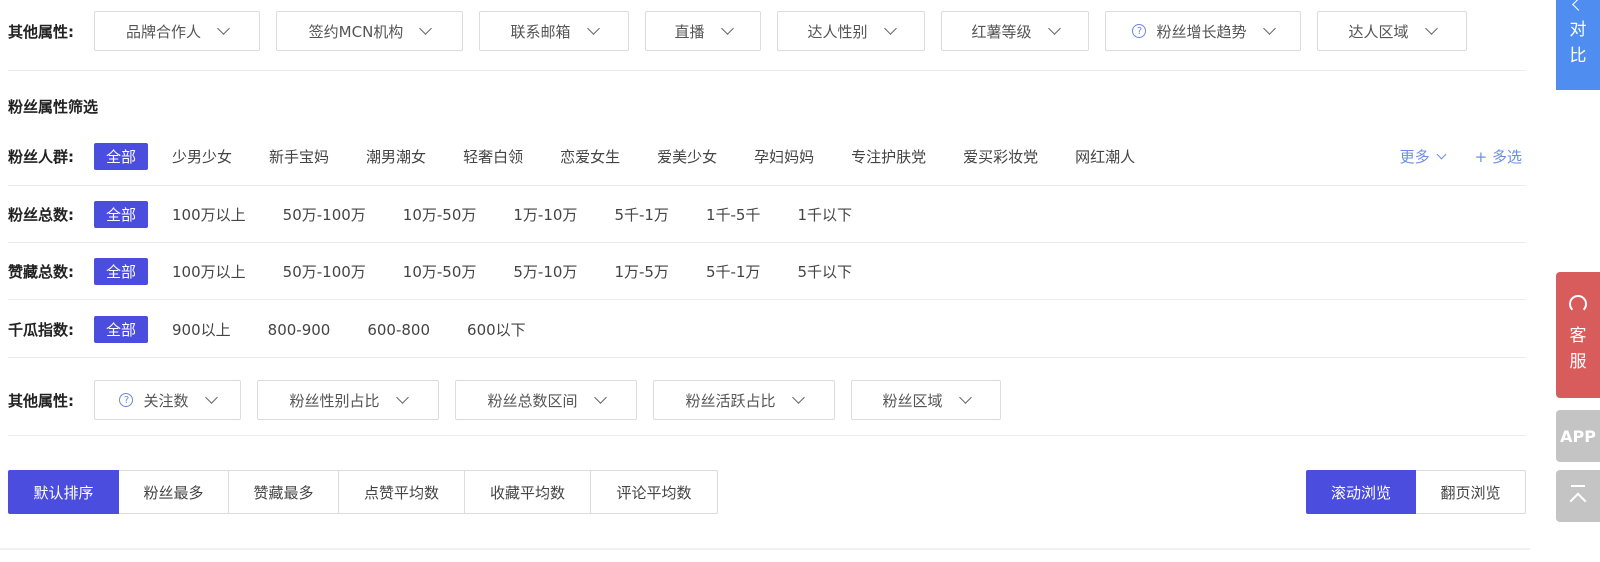 The image size is (1600, 562). I want to click on dropdown-brand-partner: 品牌合作人, so click(177, 31).